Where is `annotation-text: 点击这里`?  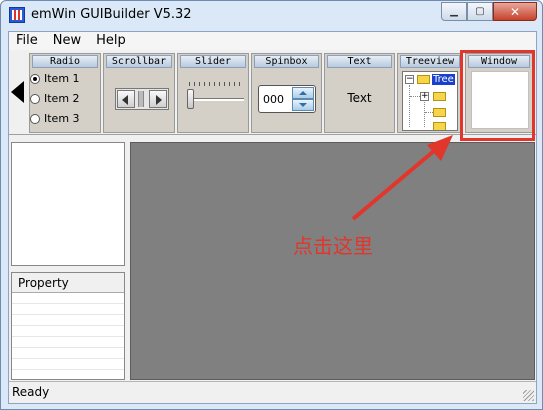
annotation-text: 点击这里 is located at coordinates (333, 246).